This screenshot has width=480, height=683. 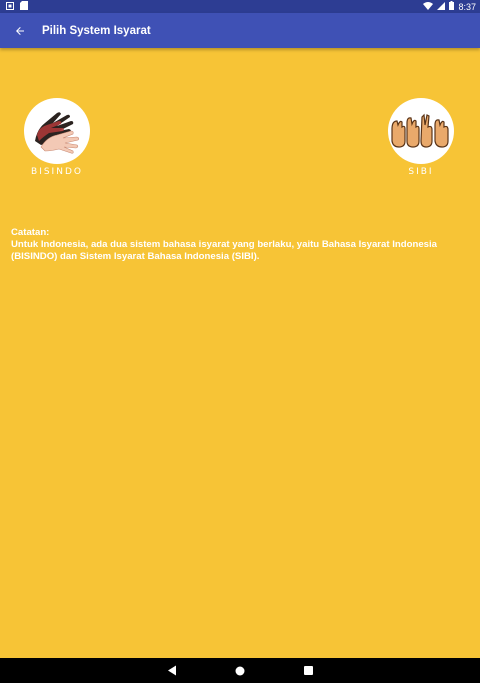 What do you see at coordinates (57, 172) in the screenshot?
I see `bisindo-label: BISINDO` at bounding box center [57, 172].